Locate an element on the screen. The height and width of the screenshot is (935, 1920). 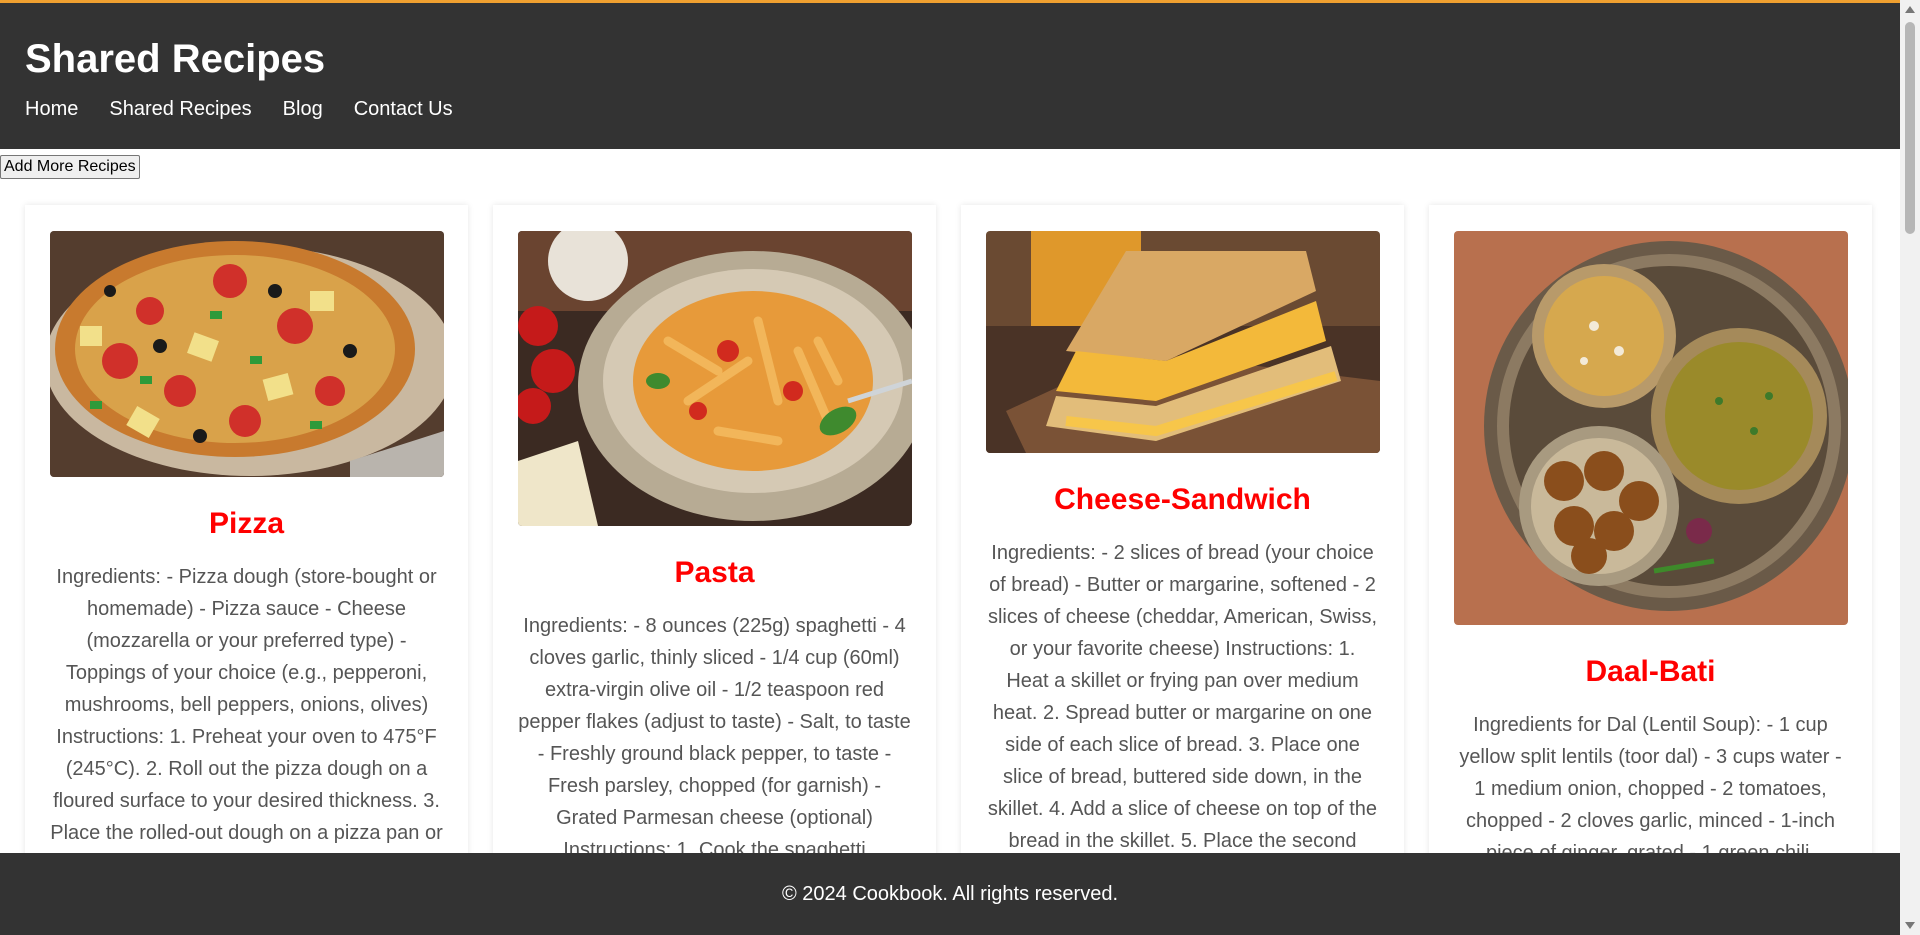
pizza-image is located at coordinates (247, 354).